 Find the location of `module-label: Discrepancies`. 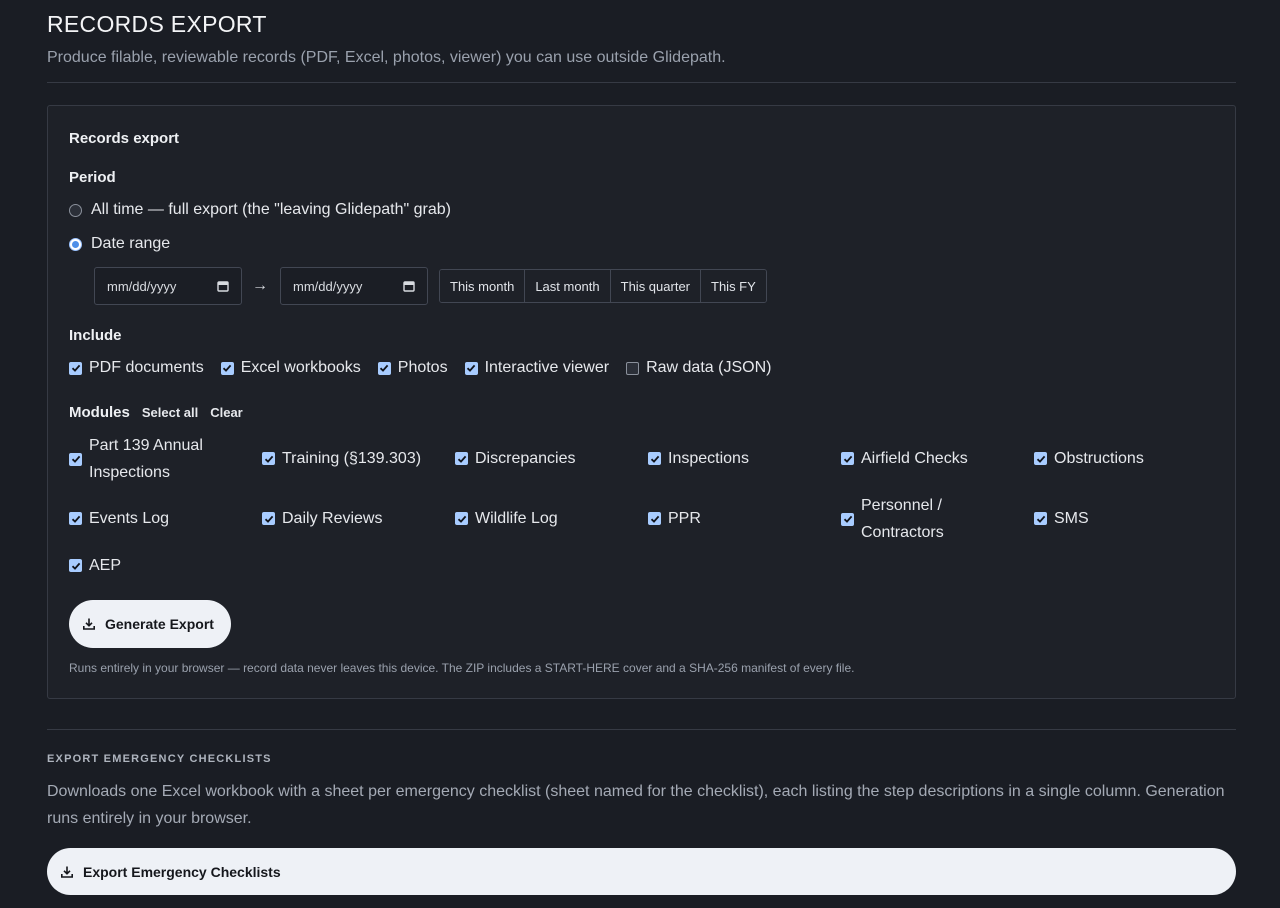

module-label: Discrepancies is located at coordinates (525, 458).